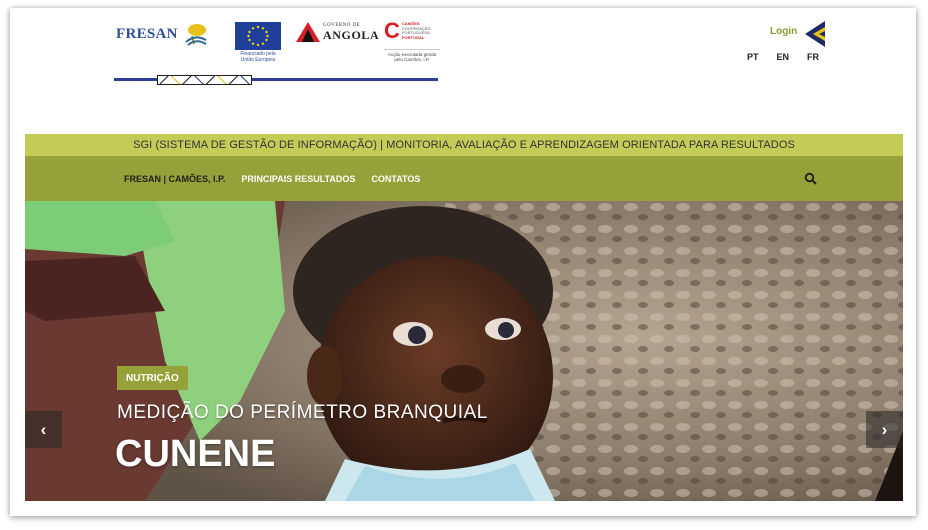 The width and height of the screenshot is (928, 530). Describe the element at coordinates (811, 179) in the screenshot. I see `search-icon` at that location.